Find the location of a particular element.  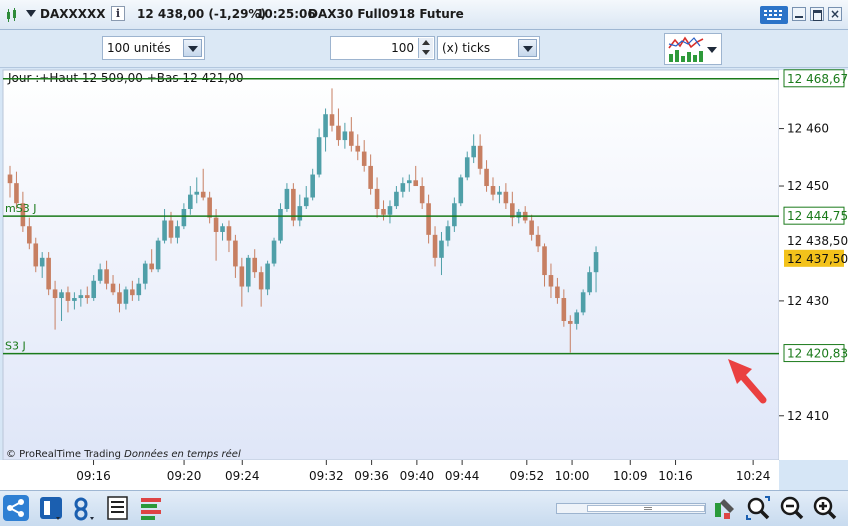

info-icon: i is located at coordinates (118, 13).